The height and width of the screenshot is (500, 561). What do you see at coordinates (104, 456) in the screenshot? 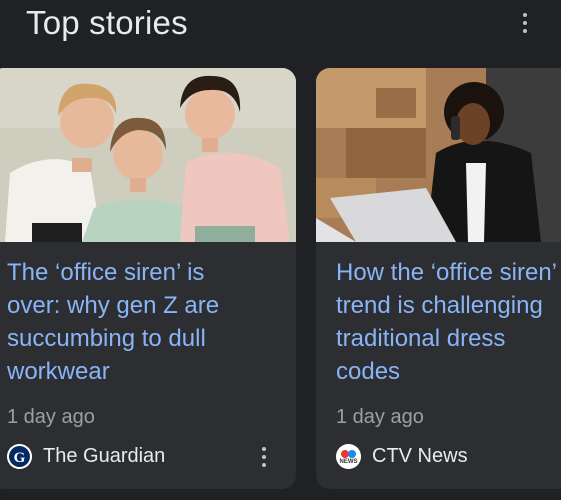
I see `source-name: The Guardian` at bounding box center [104, 456].